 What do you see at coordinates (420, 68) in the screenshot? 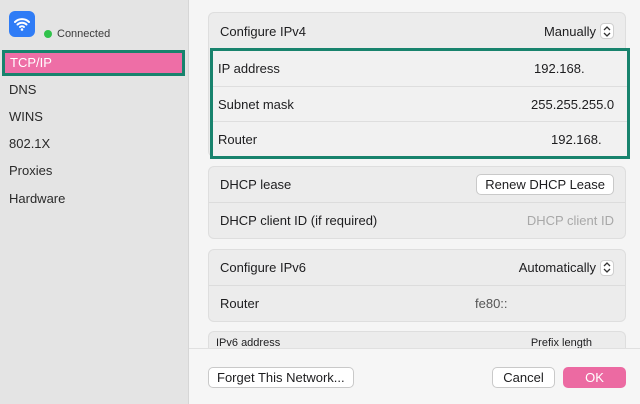
I see `ip-address-row: IP address 192.168.` at bounding box center [420, 68].